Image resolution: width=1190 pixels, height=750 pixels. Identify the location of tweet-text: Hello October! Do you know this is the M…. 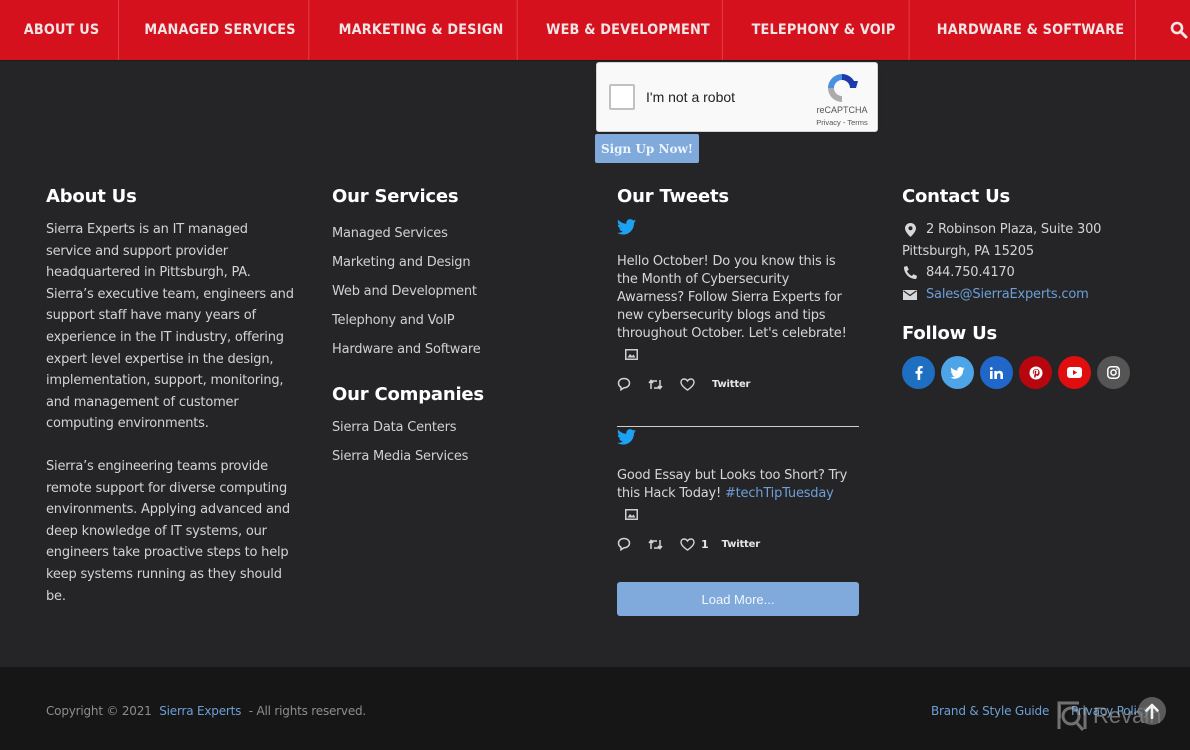
(738, 298).